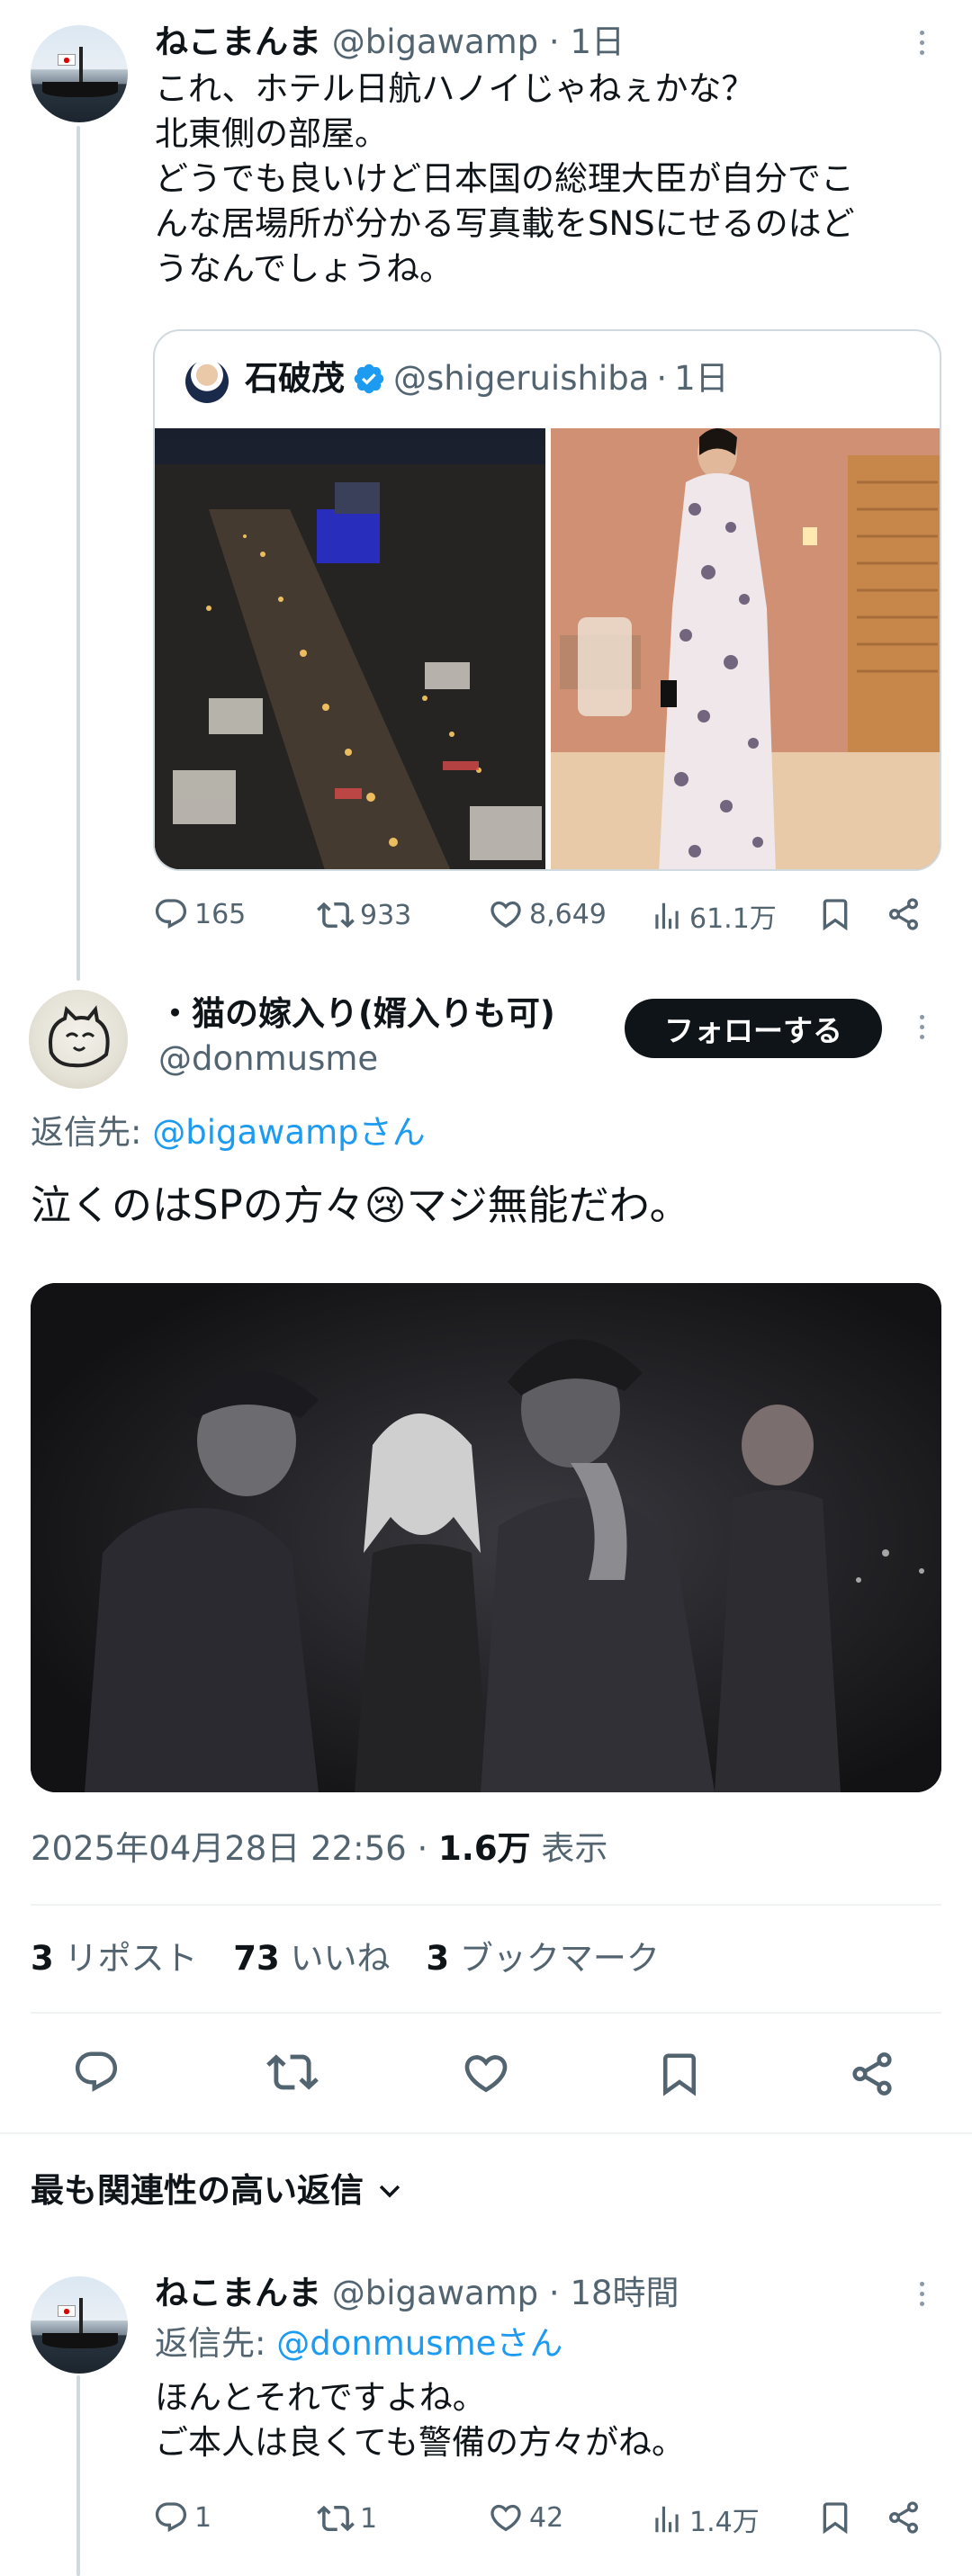  I want to click on reply-text: ほんとそれですよね。 ご本人は良くても警備の方々がね。, so click(420, 2420).